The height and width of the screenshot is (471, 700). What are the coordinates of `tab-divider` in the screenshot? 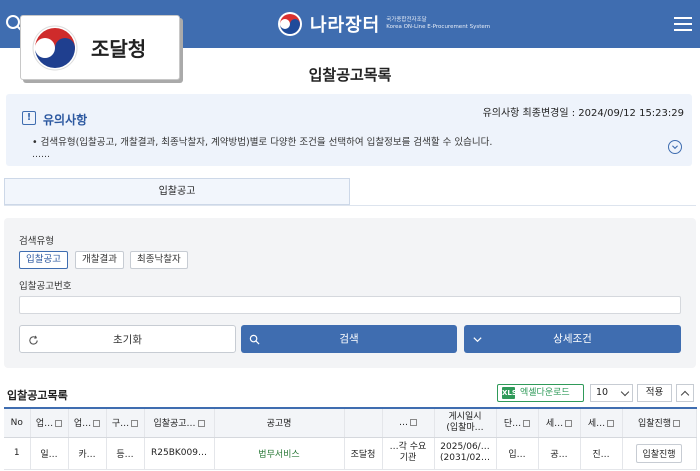 It's located at (350, 205).